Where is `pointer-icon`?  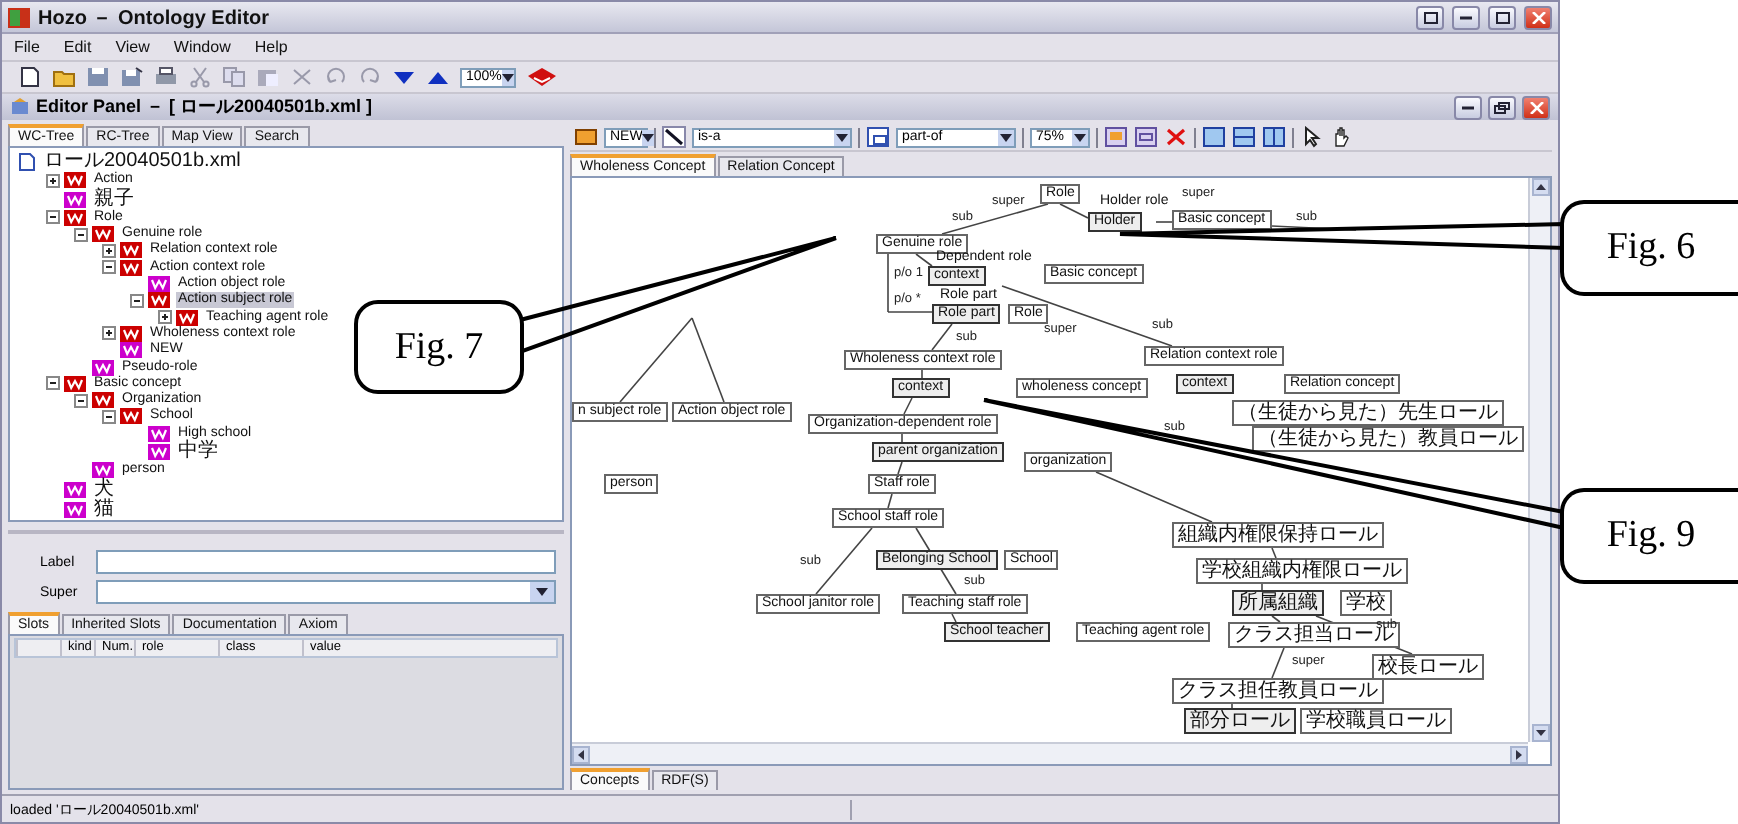
pointer-icon is located at coordinates (1312, 137).